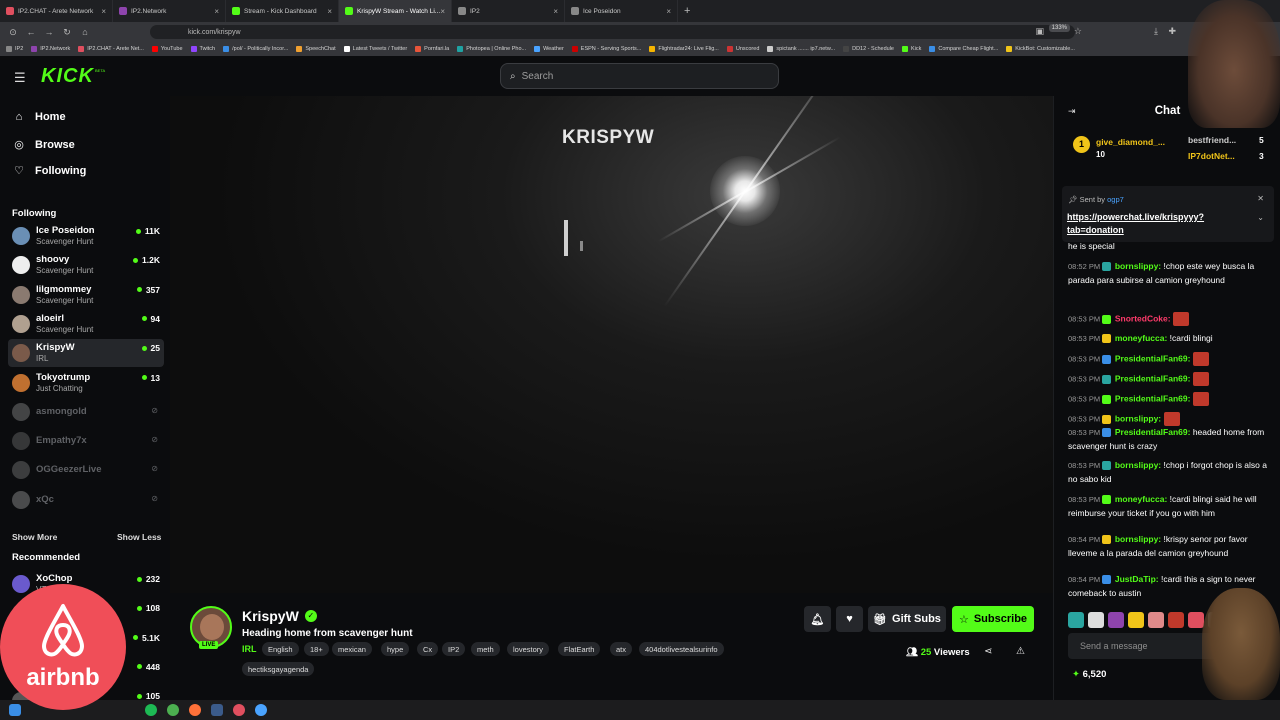  Describe the element at coordinates (34, 537) in the screenshot. I see `show-more-button: Show More` at that location.